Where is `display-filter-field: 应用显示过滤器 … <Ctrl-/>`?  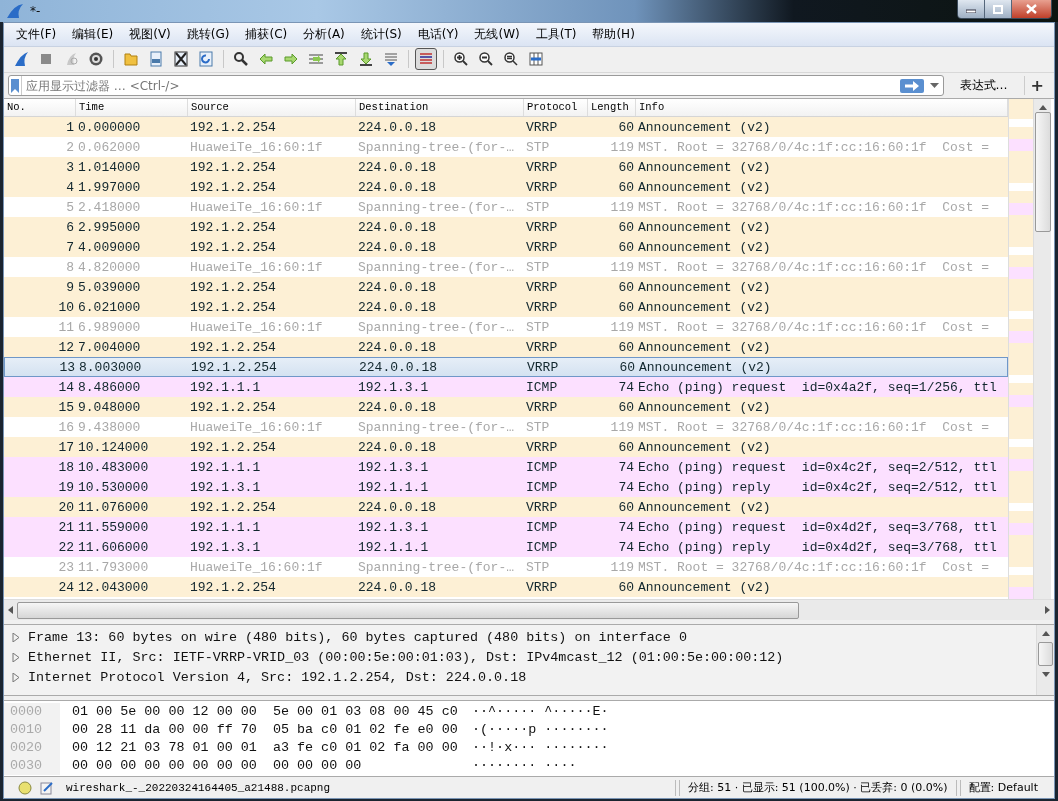
display-filter-field: 应用显示过滤器 … <Ctrl-/> is located at coordinates (476, 85).